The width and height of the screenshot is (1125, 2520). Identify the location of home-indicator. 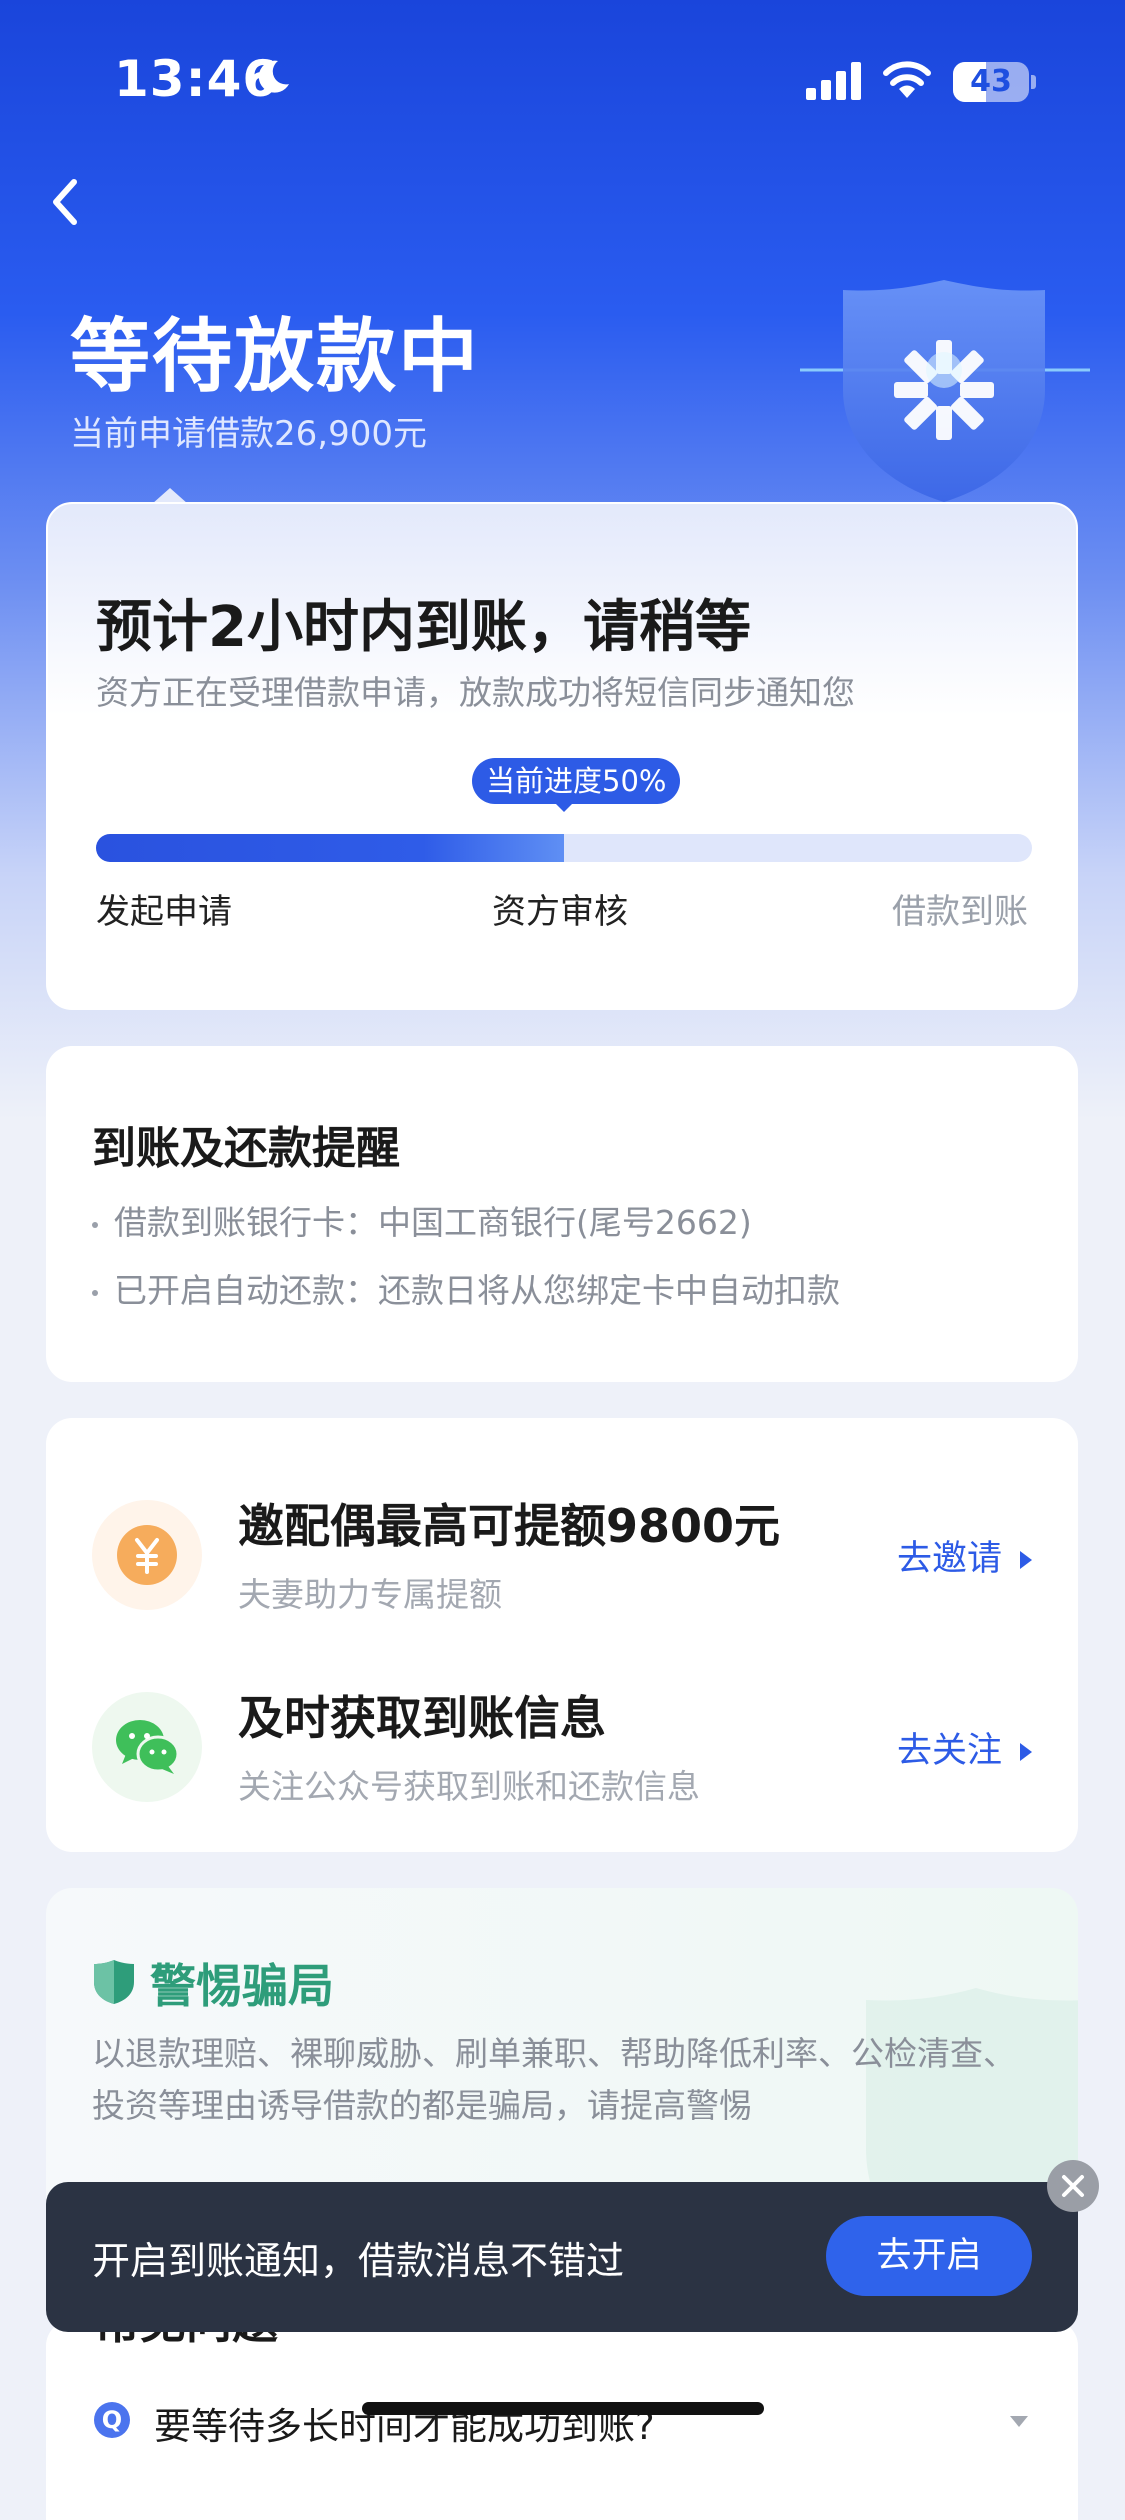
(563, 2408).